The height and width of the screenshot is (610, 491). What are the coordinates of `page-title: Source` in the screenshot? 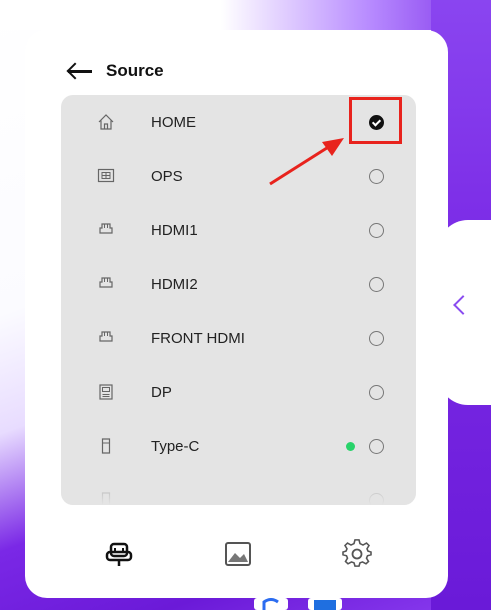 It's located at (135, 70).